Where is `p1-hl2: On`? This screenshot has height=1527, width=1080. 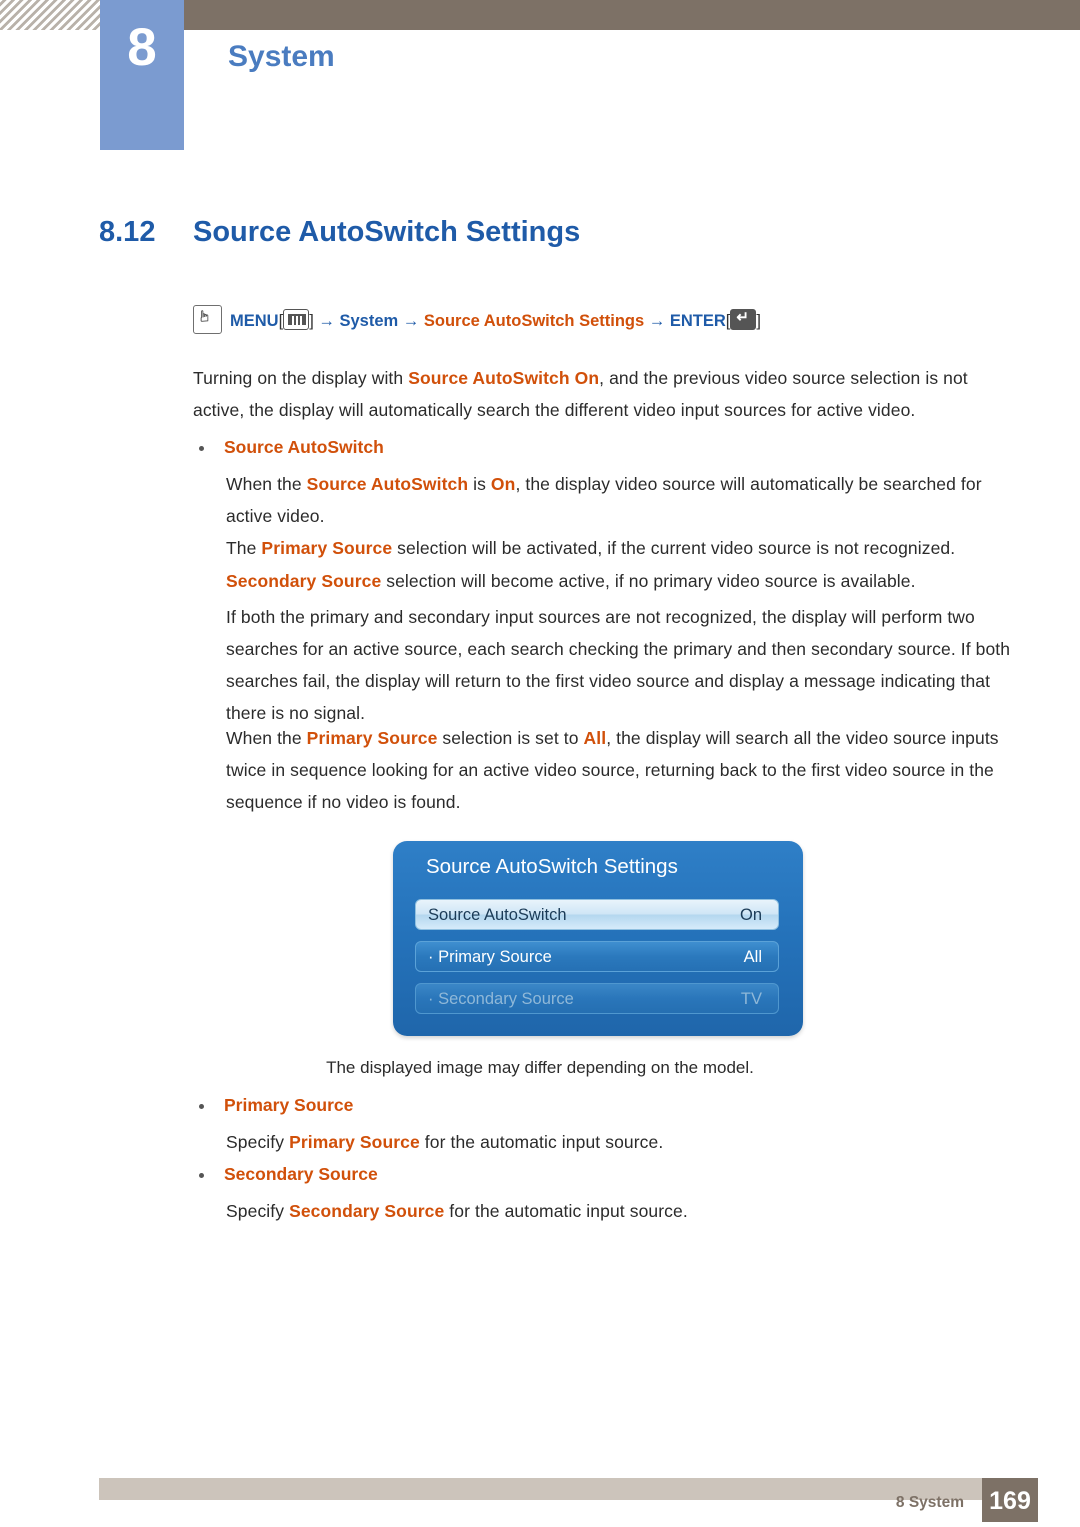
p1-hl2: On is located at coordinates (503, 484).